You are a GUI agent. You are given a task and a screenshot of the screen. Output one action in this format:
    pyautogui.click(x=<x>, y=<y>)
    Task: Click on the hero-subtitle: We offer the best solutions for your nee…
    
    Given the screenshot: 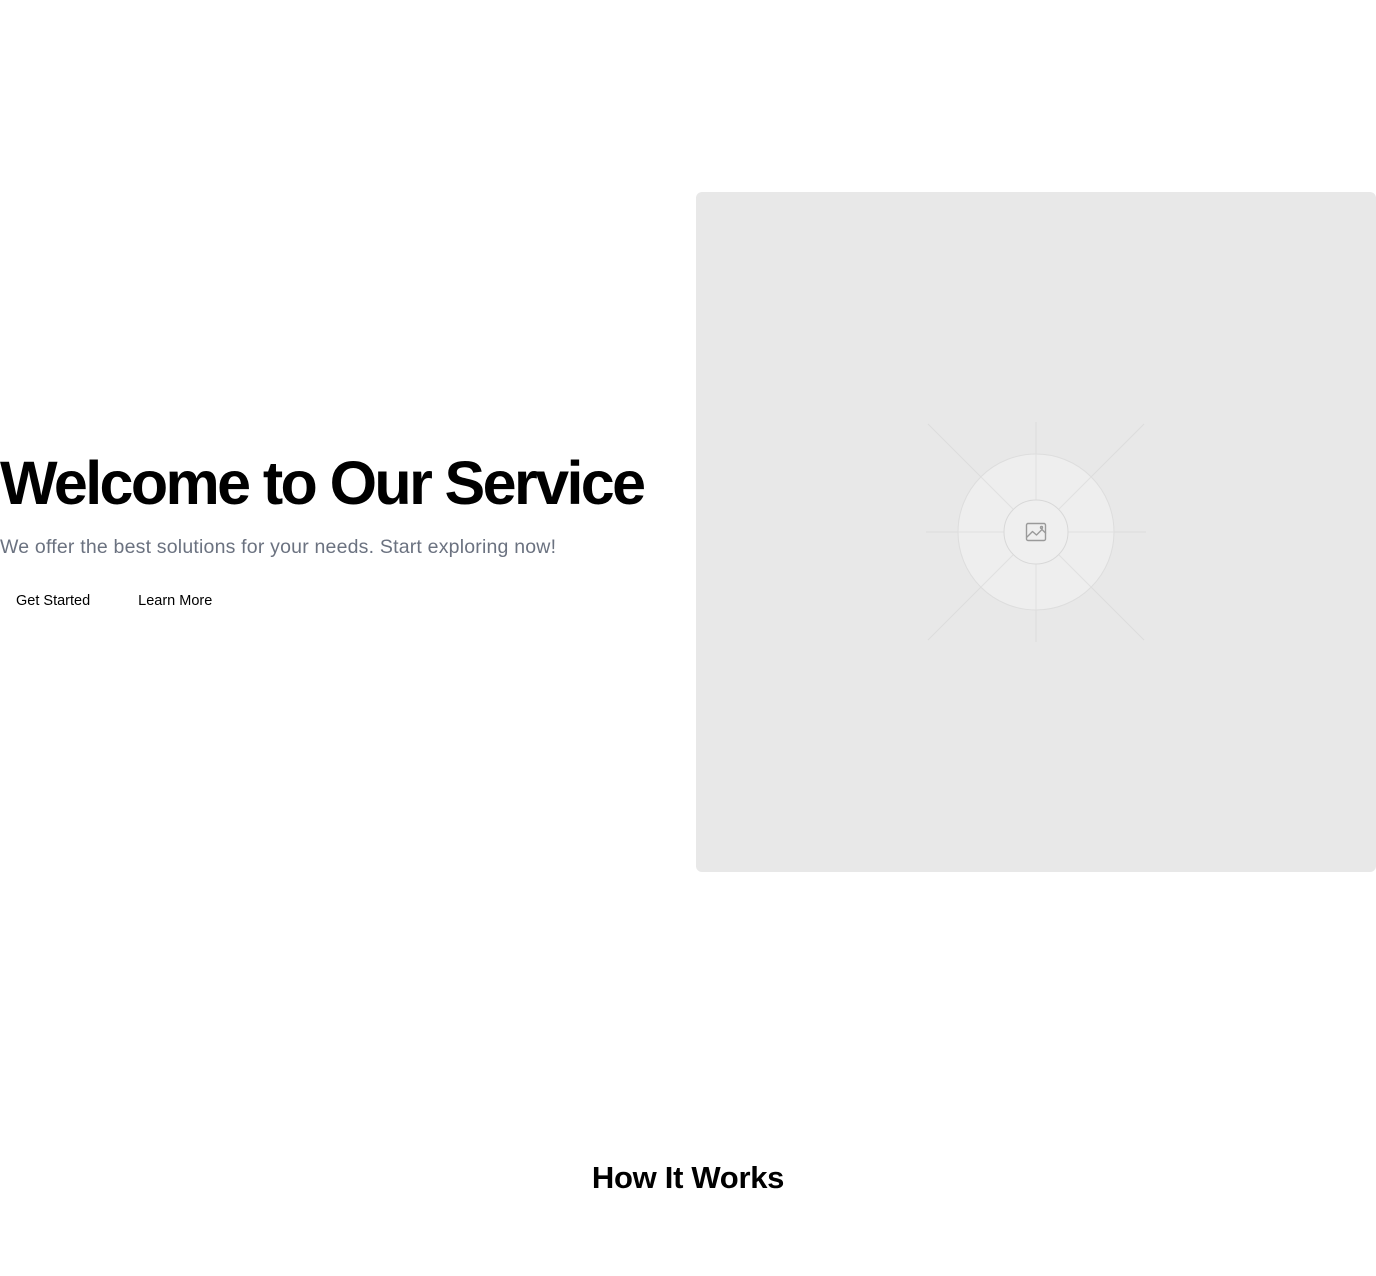 What is the action you would take?
    pyautogui.click(x=278, y=547)
    